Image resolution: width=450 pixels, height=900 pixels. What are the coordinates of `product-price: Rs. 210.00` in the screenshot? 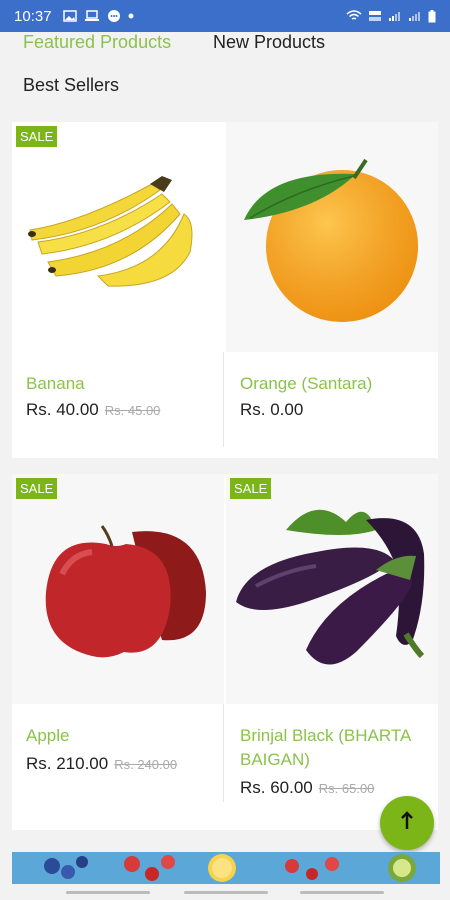 It's located at (67, 763).